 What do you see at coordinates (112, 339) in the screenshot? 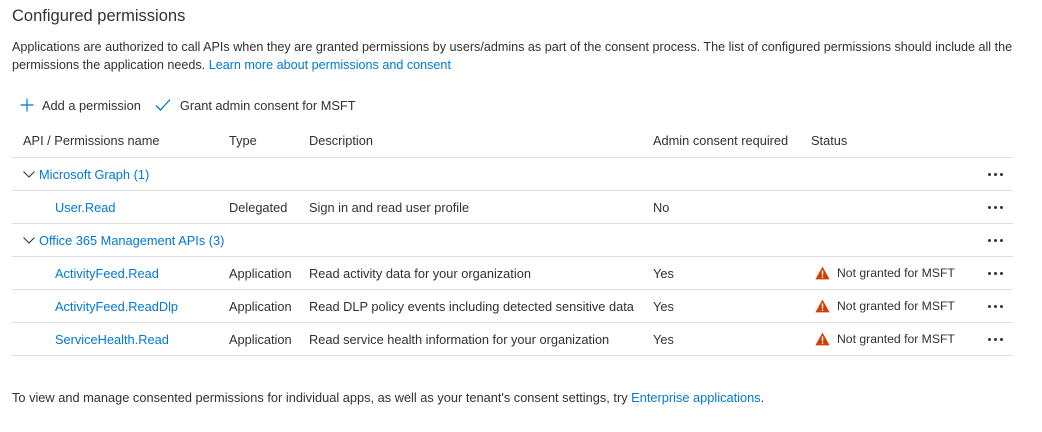
I see `permission-name-link: ServiceHealth.Read` at bounding box center [112, 339].